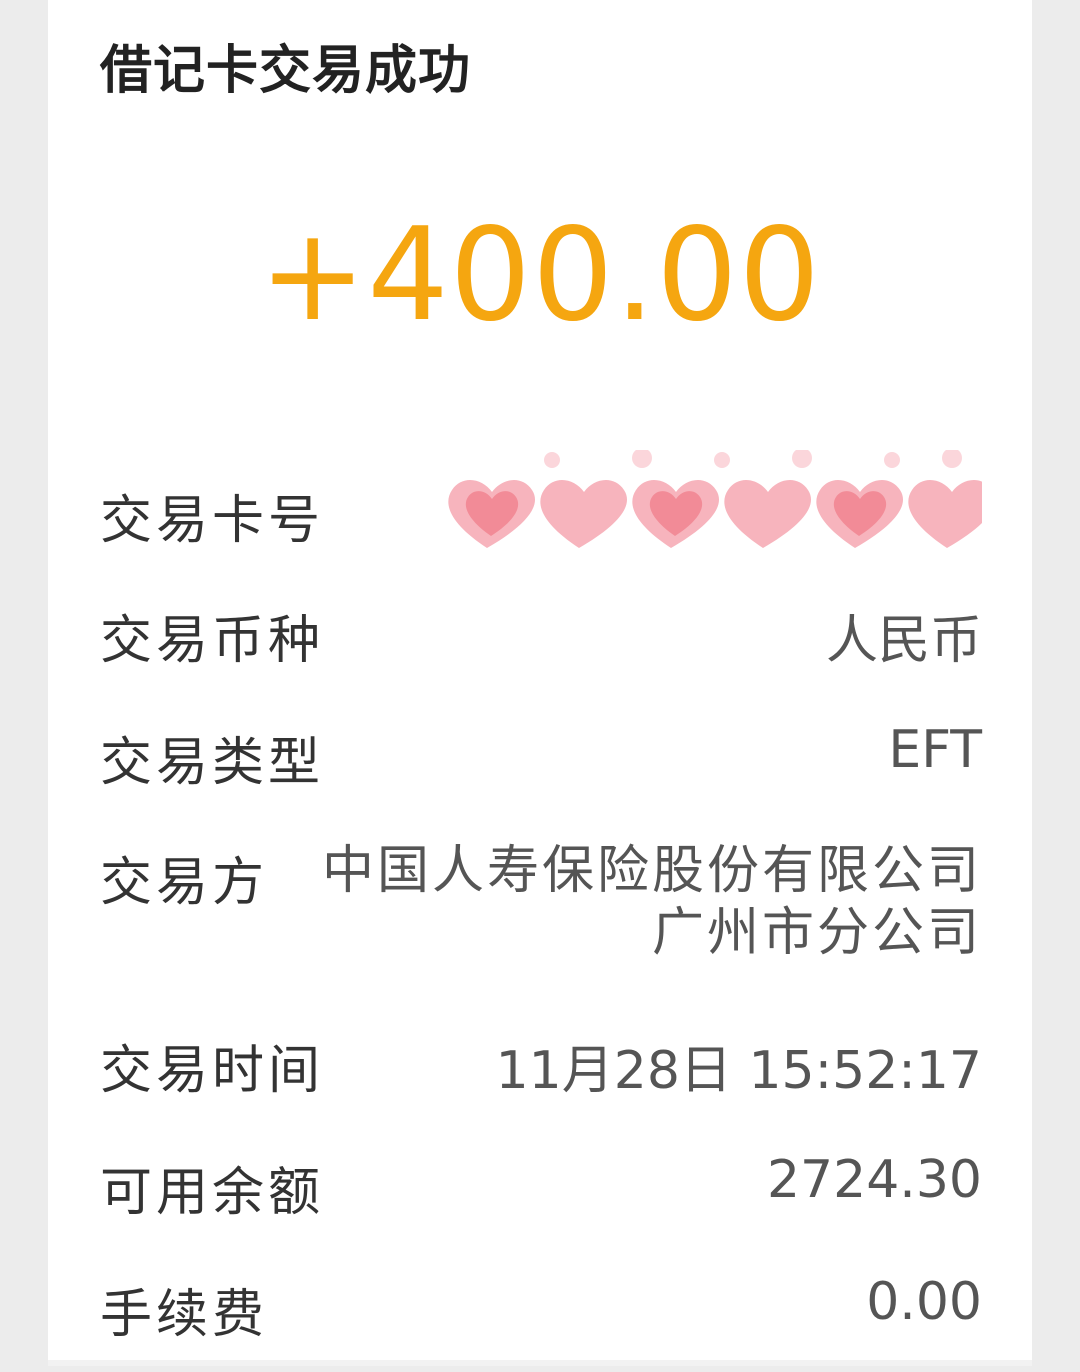 The height and width of the screenshot is (1372, 1080). I want to click on page-title: 借记卡交易成功, so click(286, 71).